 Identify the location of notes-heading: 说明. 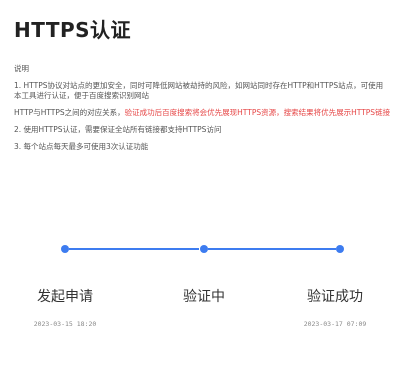
(21, 68).